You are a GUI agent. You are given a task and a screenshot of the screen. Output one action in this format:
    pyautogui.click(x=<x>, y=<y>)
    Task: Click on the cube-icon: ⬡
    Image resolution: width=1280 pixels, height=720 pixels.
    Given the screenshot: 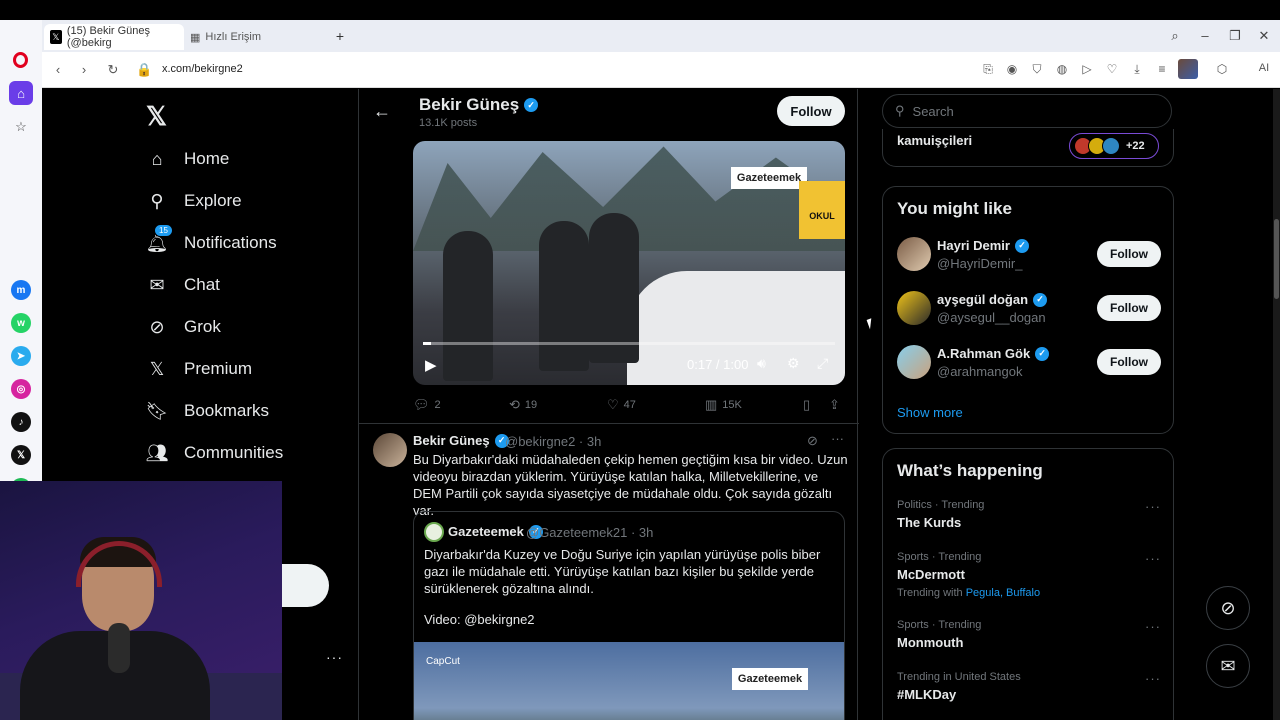 What is the action you would take?
    pyautogui.click(x=1222, y=69)
    